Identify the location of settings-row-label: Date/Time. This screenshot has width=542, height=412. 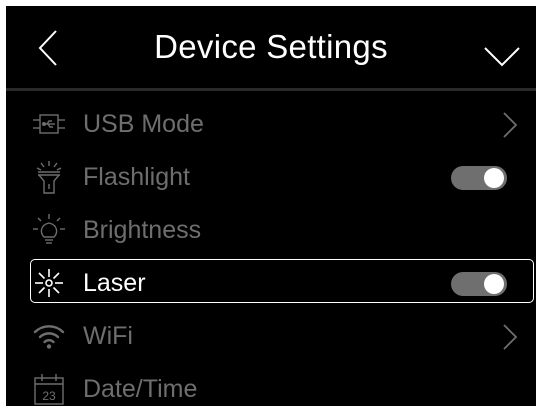
(140, 389).